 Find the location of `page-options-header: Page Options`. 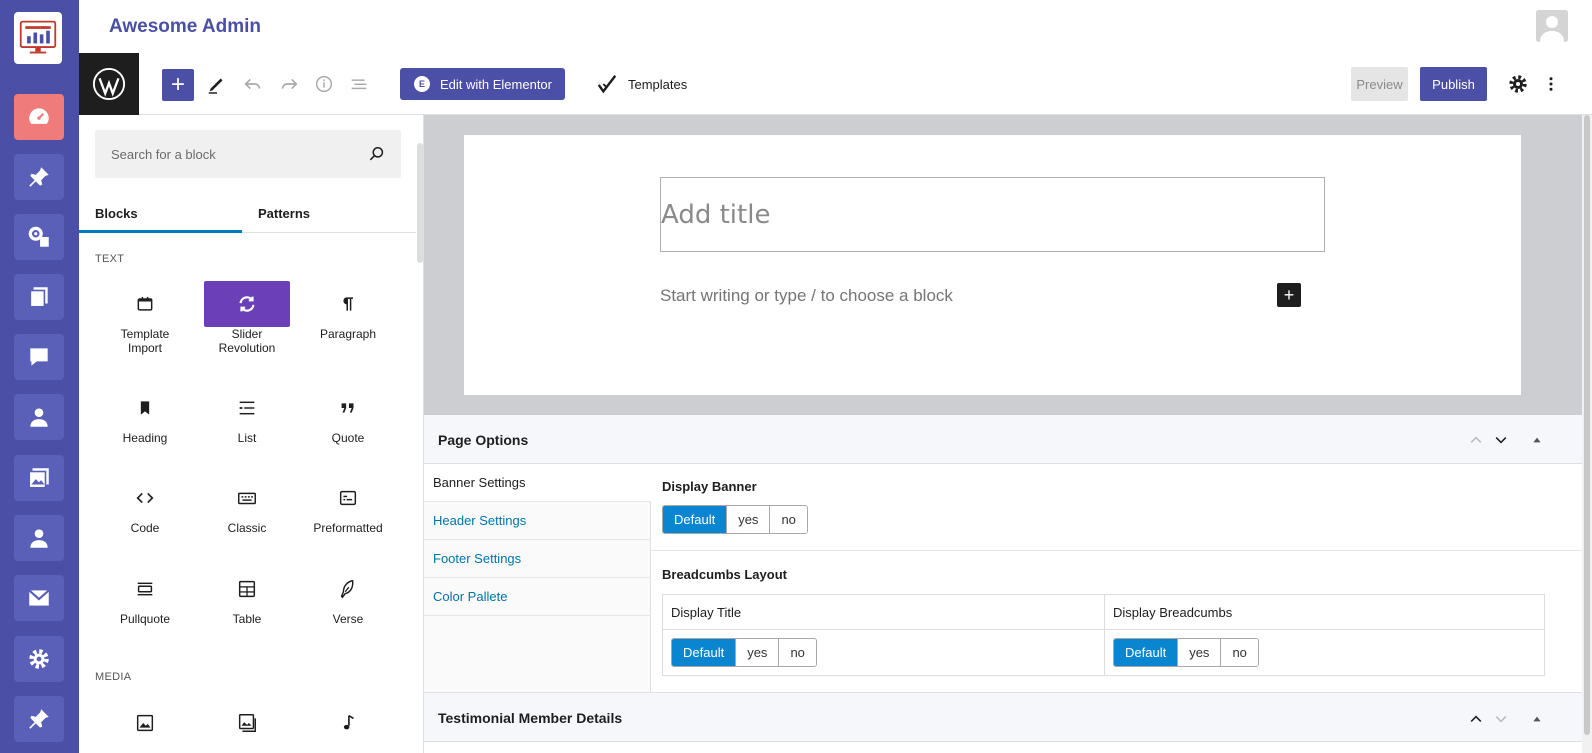

page-options-header: Page Options is located at coordinates (1003, 439).